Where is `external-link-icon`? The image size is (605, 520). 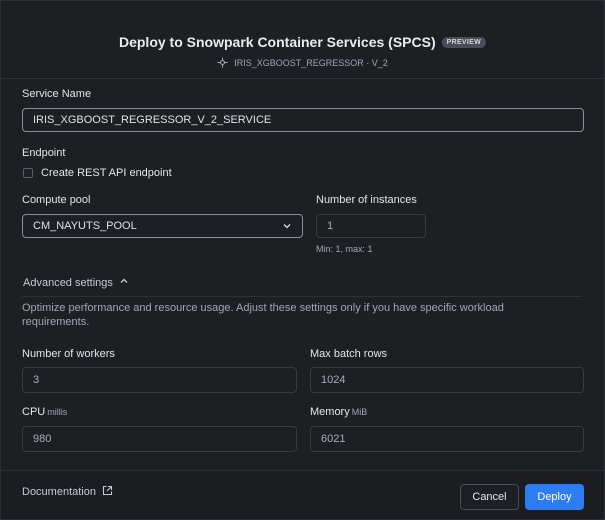 external-link-icon is located at coordinates (107, 492).